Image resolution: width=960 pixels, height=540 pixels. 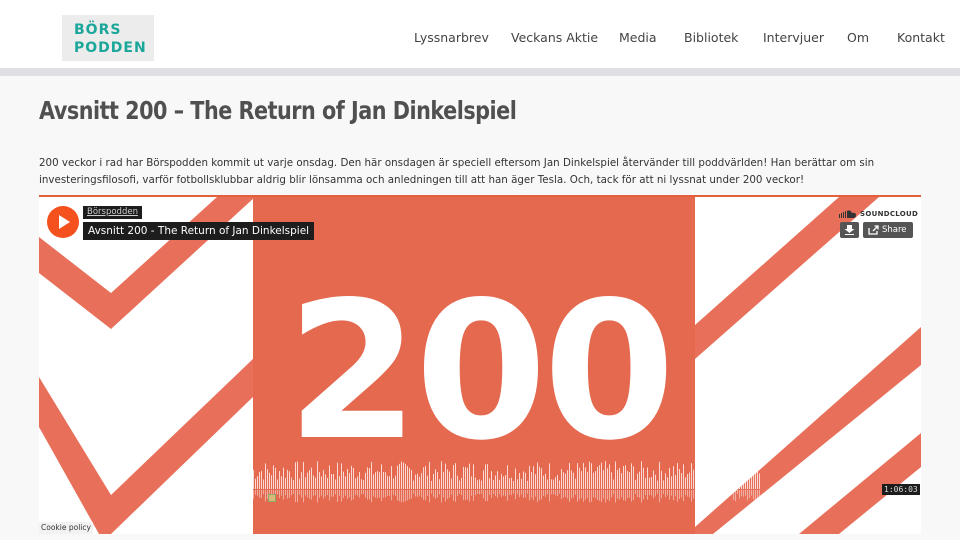 What do you see at coordinates (878, 214) in the screenshot?
I see `soundcloud-logo: SOUNDCLOUD` at bounding box center [878, 214].